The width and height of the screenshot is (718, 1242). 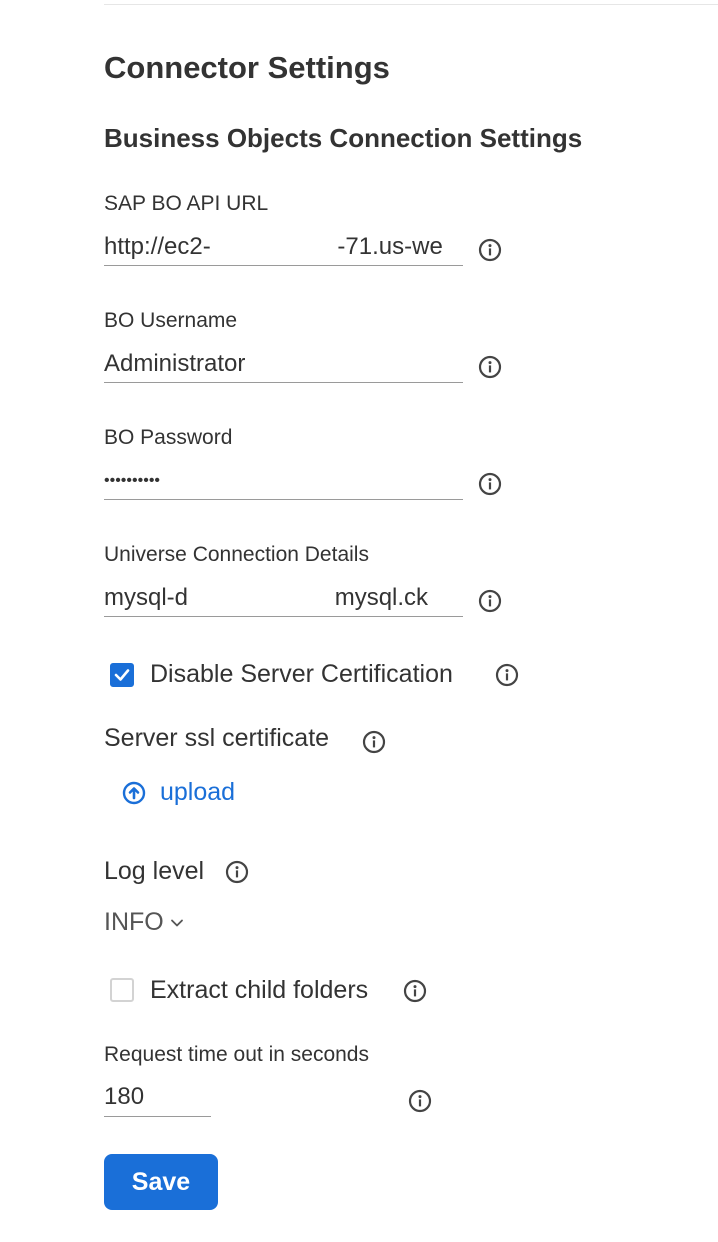 I want to click on api-url-input, so click(x=283, y=247).